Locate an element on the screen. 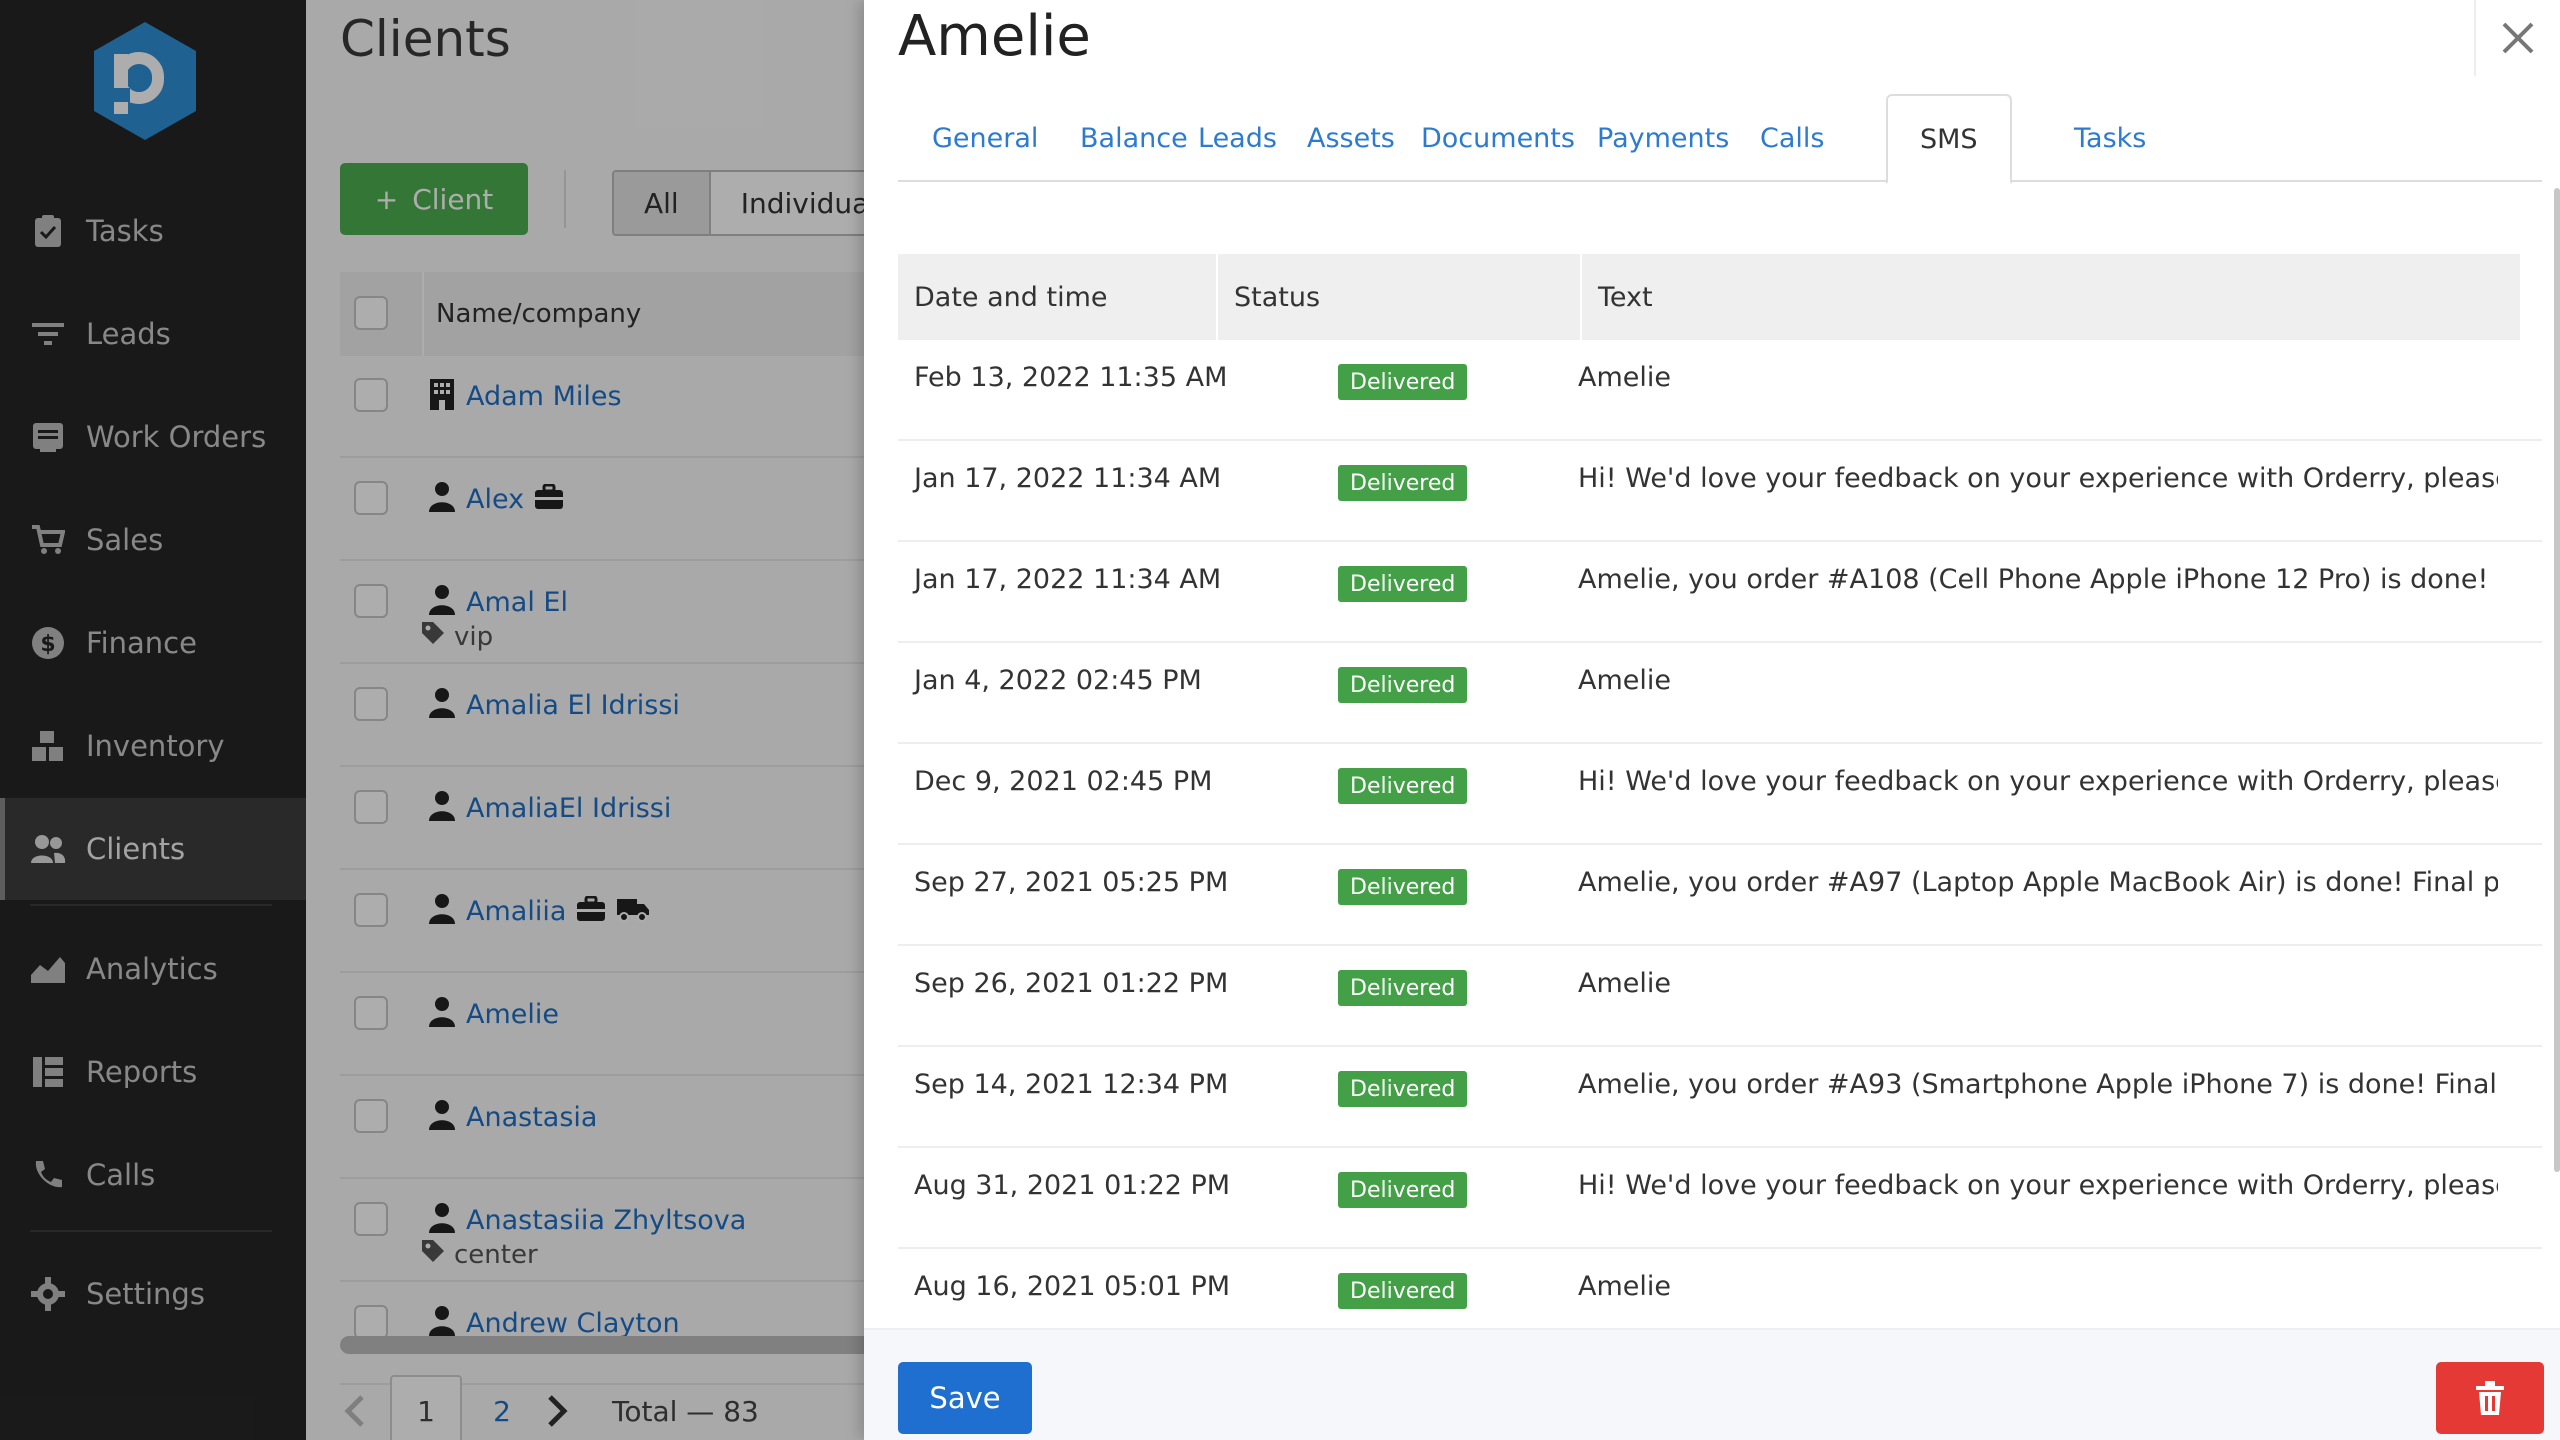 This screenshot has width=2560, height=1440. column-text: Text is located at coordinates (2052, 297).